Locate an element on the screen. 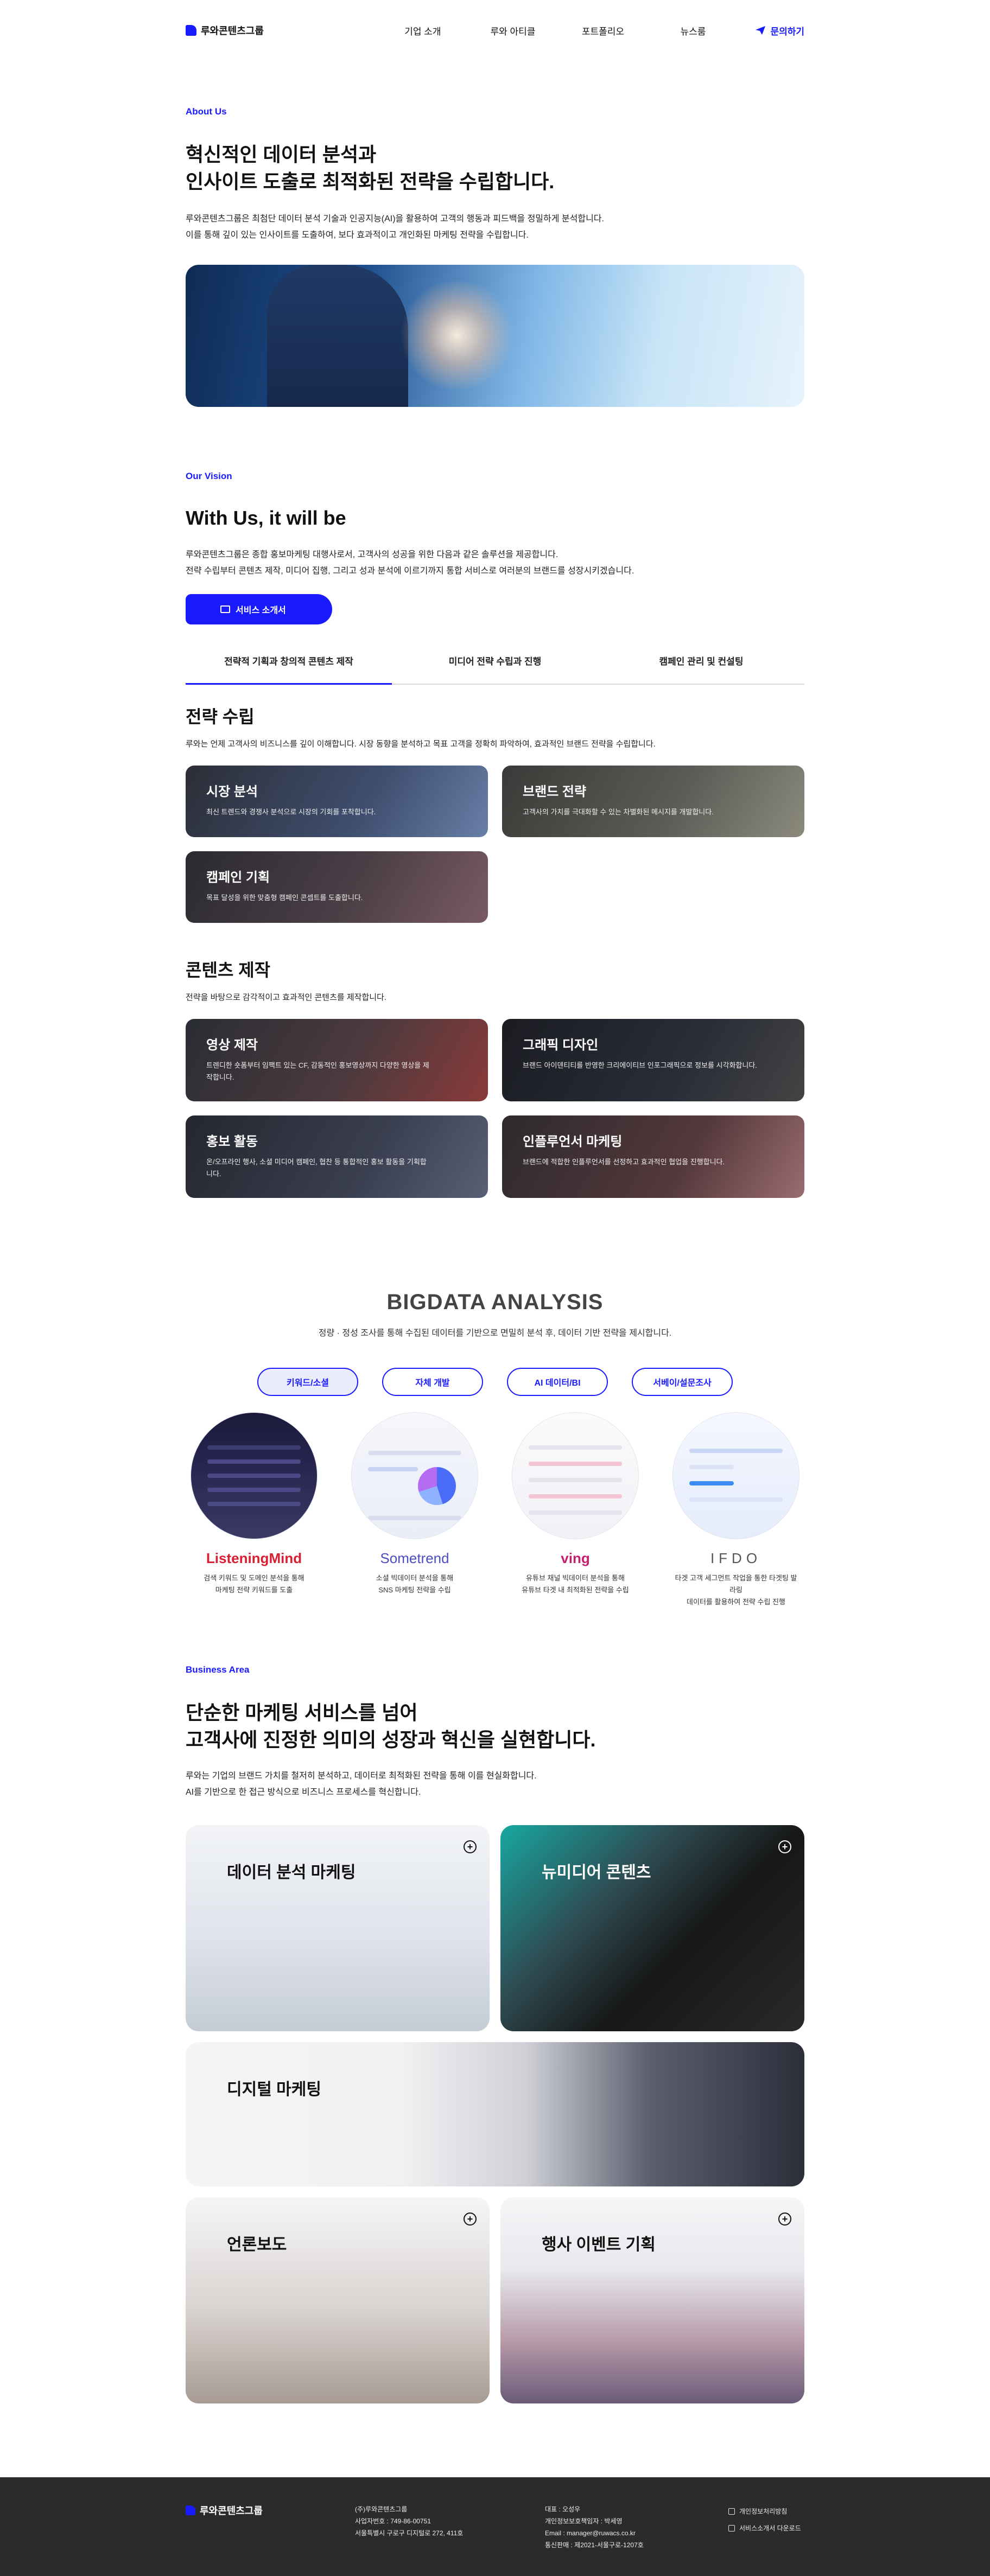 Image resolution: width=990 pixels, height=2576 pixels. biz-digital-marketing: 디지털 마케팅 is located at coordinates (495, 2114).